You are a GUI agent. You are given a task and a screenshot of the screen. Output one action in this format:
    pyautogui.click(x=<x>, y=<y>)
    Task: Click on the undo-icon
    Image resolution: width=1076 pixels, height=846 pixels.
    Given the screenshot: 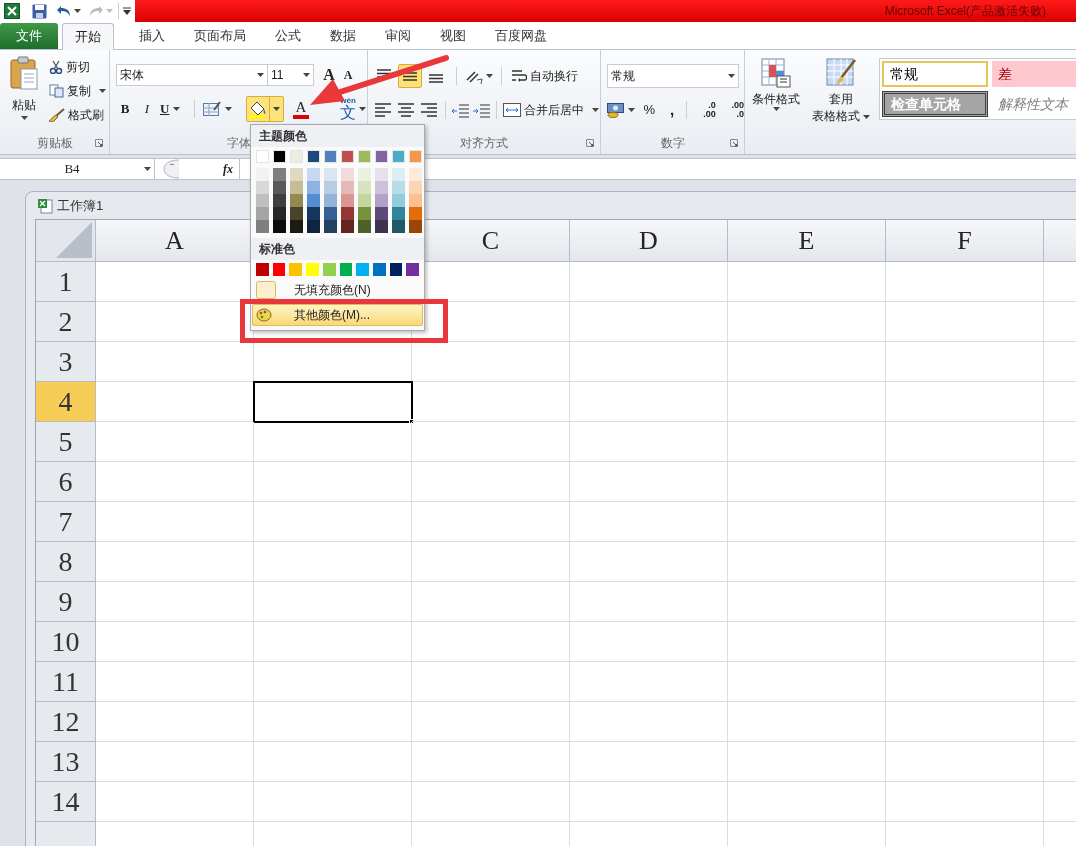 What is the action you would take?
    pyautogui.click(x=64, y=11)
    